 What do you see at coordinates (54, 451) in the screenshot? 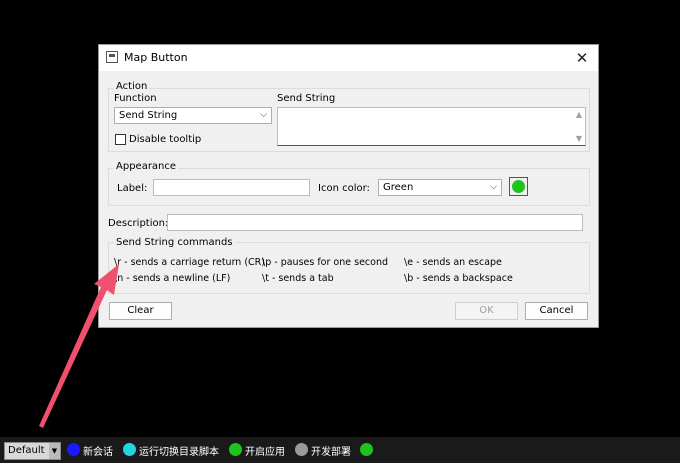
I see `chevron-down-icon: ▼` at bounding box center [54, 451].